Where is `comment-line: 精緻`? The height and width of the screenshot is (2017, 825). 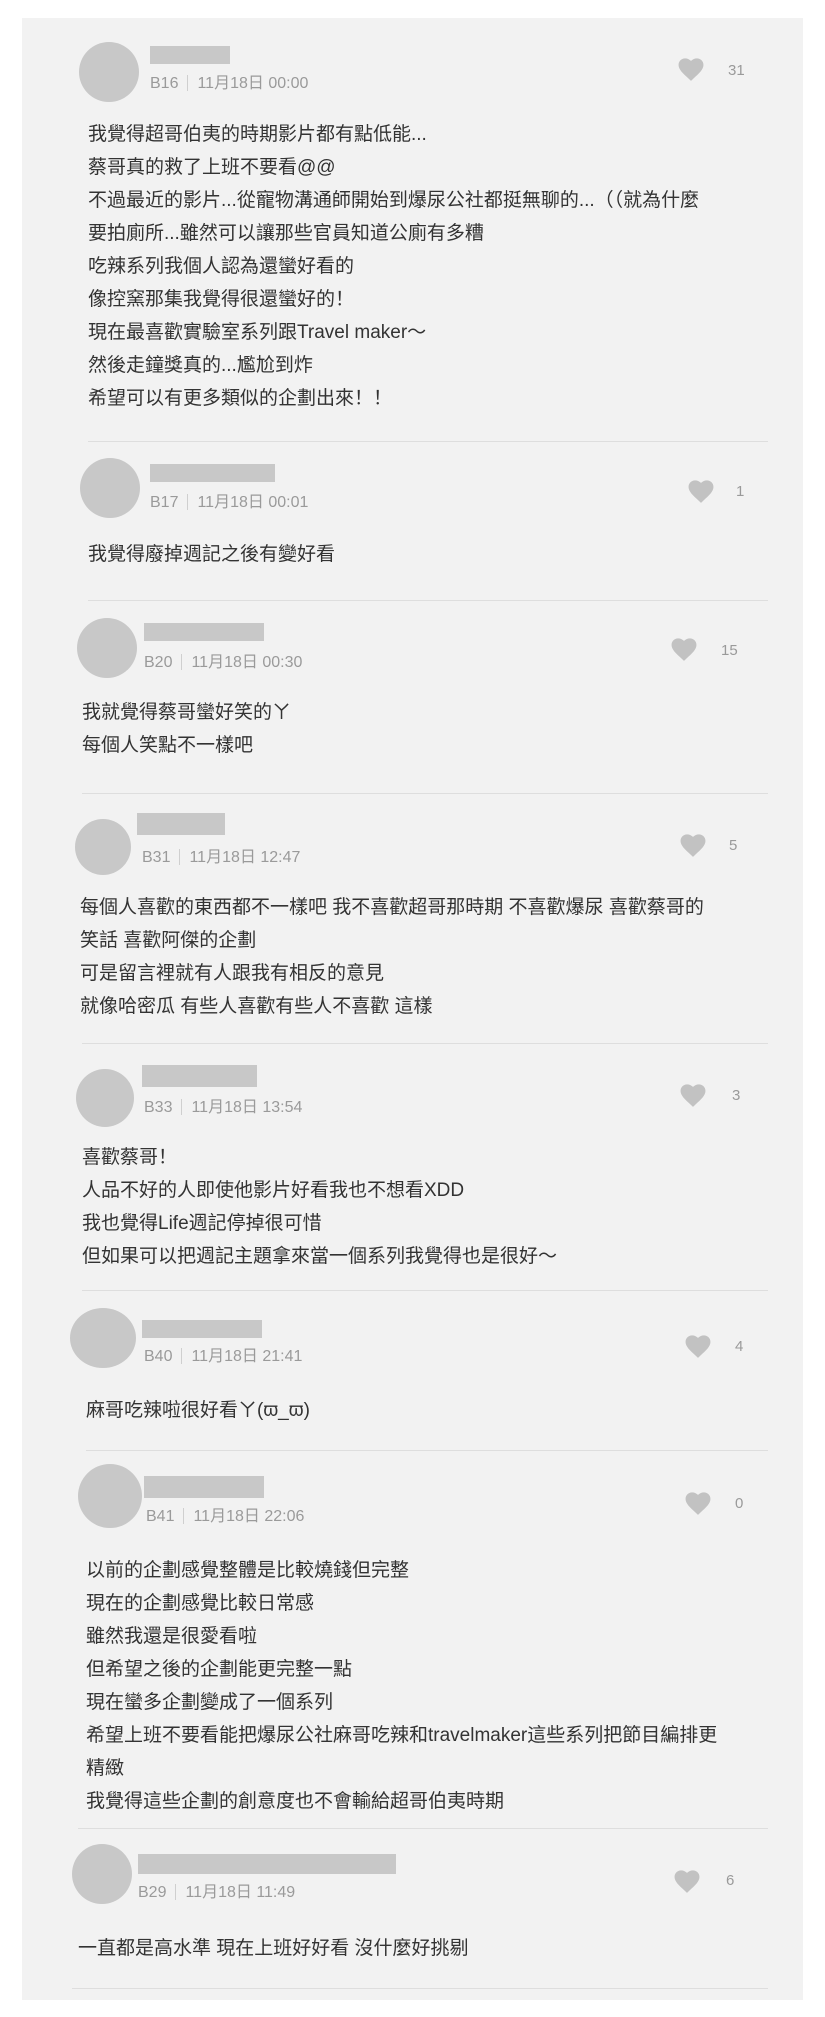
comment-line: 精緻 is located at coordinates (105, 1768).